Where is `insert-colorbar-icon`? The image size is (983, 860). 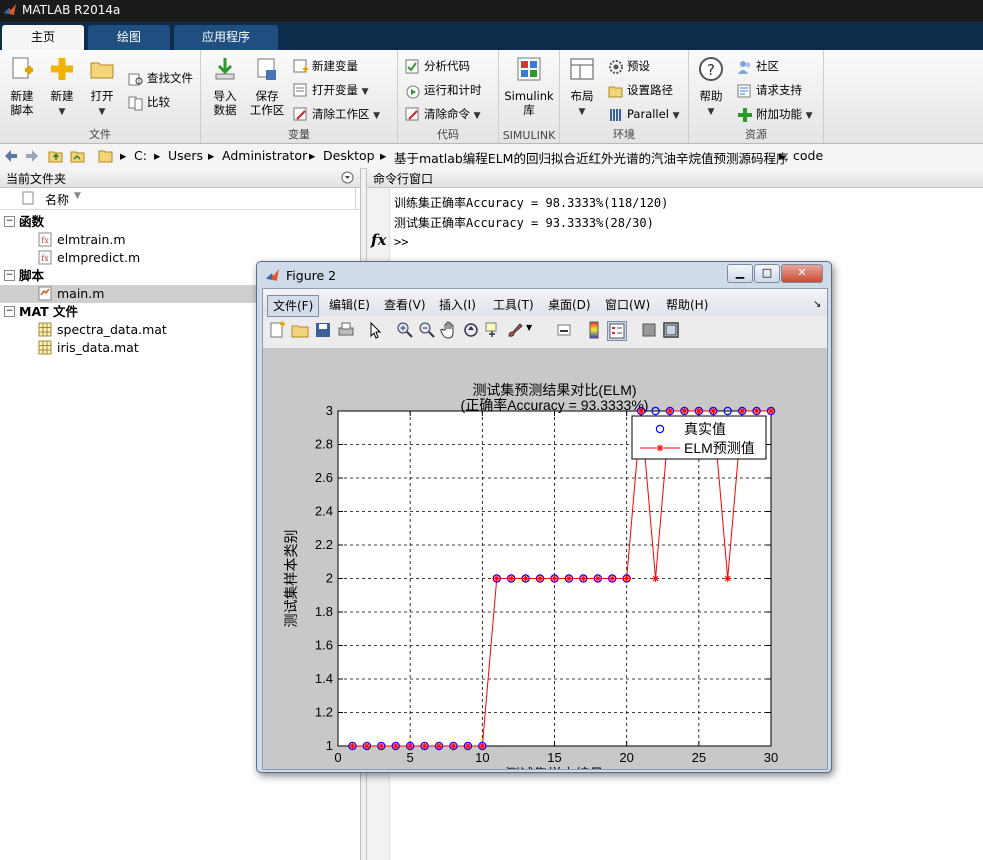 insert-colorbar-icon is located at coordinates (594, 330).